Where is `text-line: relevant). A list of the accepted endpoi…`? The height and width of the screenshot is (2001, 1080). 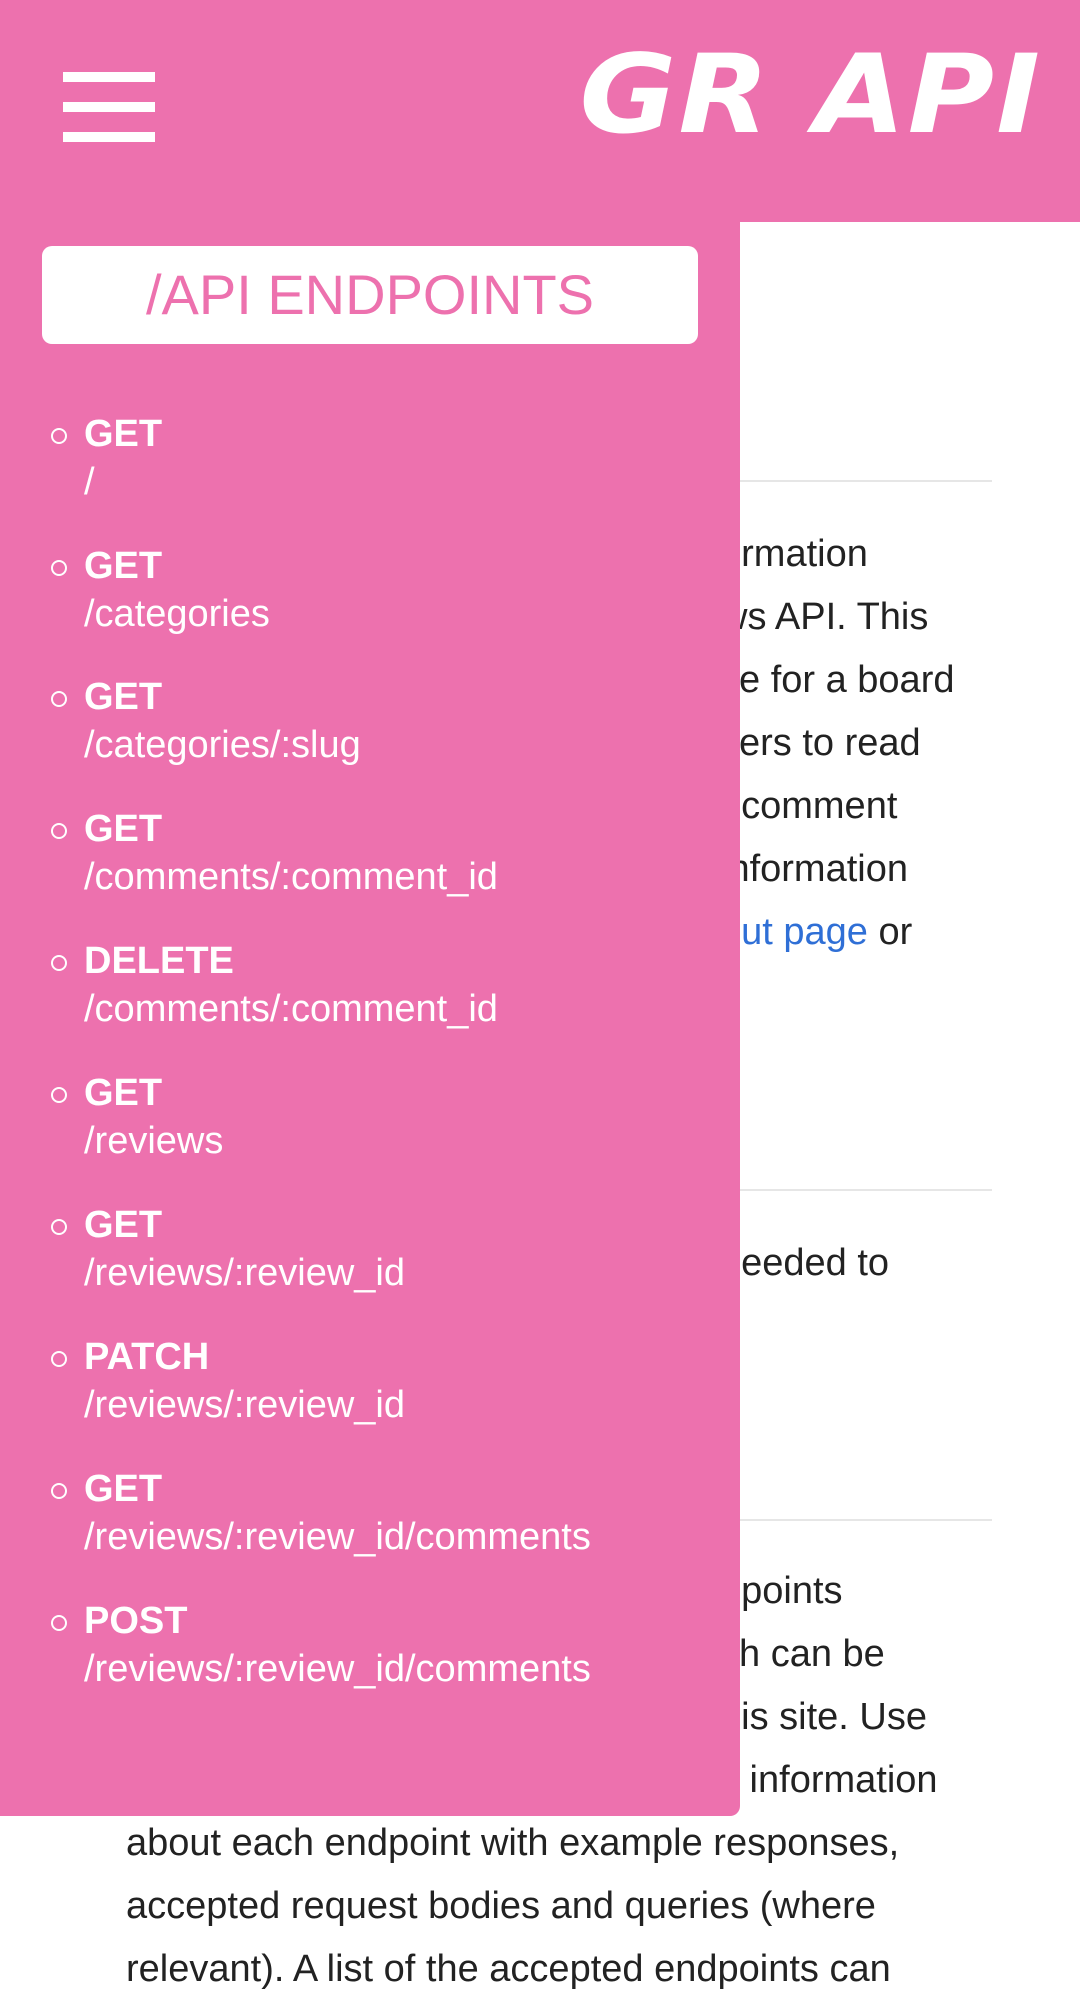 text-line: relevant). A list of the accepted endpoi… is located at coordinates (508, 1969).